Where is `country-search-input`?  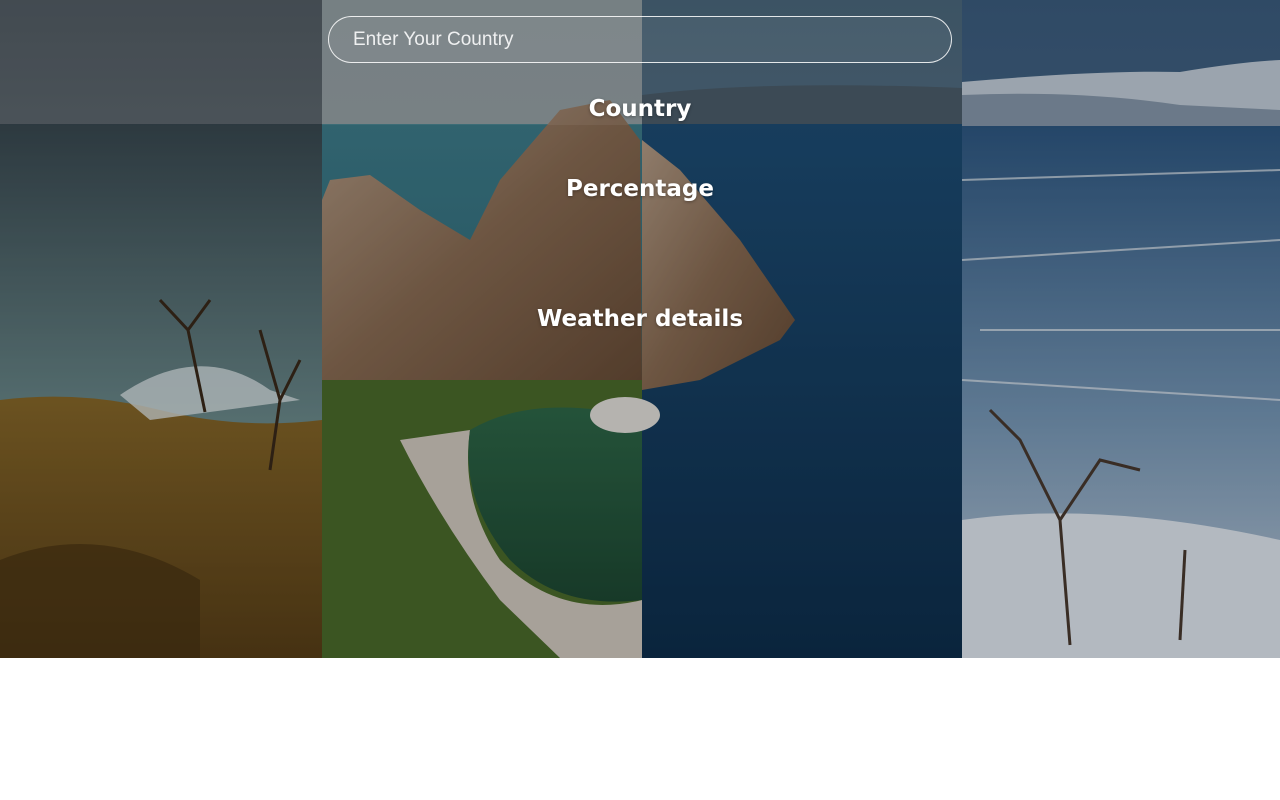
country-search-input is located at coordinates (640, 39).